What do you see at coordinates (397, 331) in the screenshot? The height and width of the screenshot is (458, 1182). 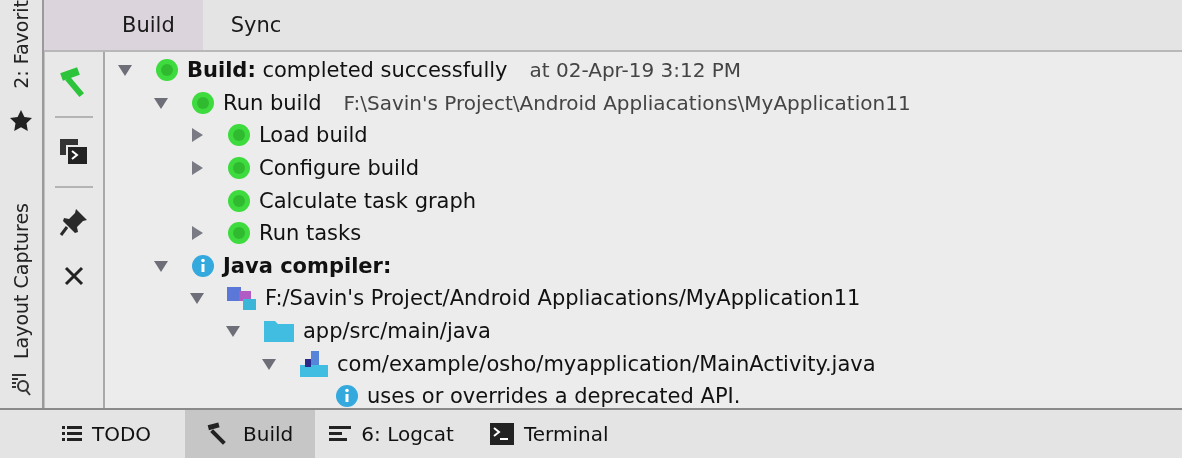 I see `tree-item-label: app/src/main/java` at bounding box center [397, 331].